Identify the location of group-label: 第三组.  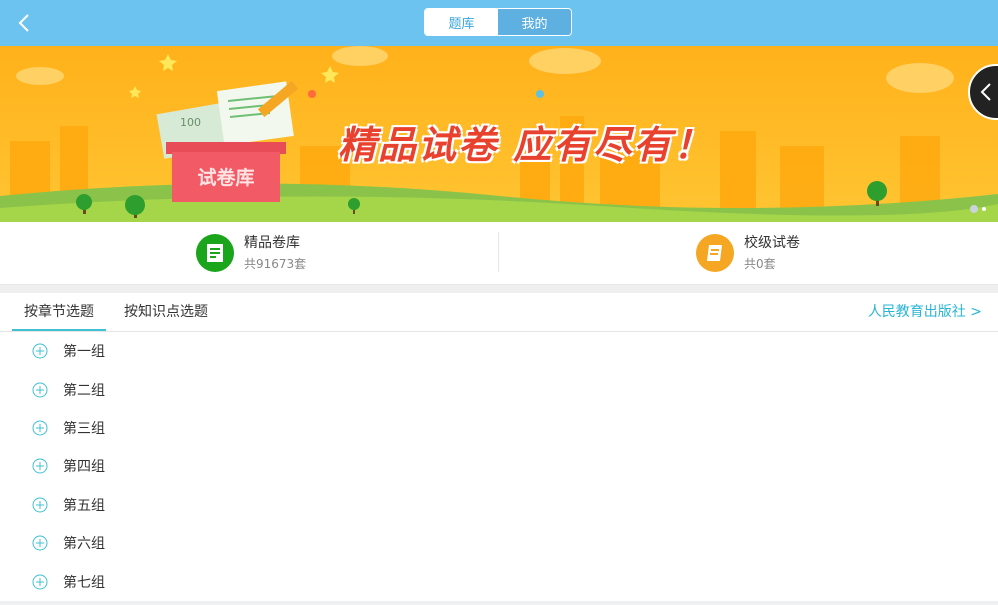
(84, 428).